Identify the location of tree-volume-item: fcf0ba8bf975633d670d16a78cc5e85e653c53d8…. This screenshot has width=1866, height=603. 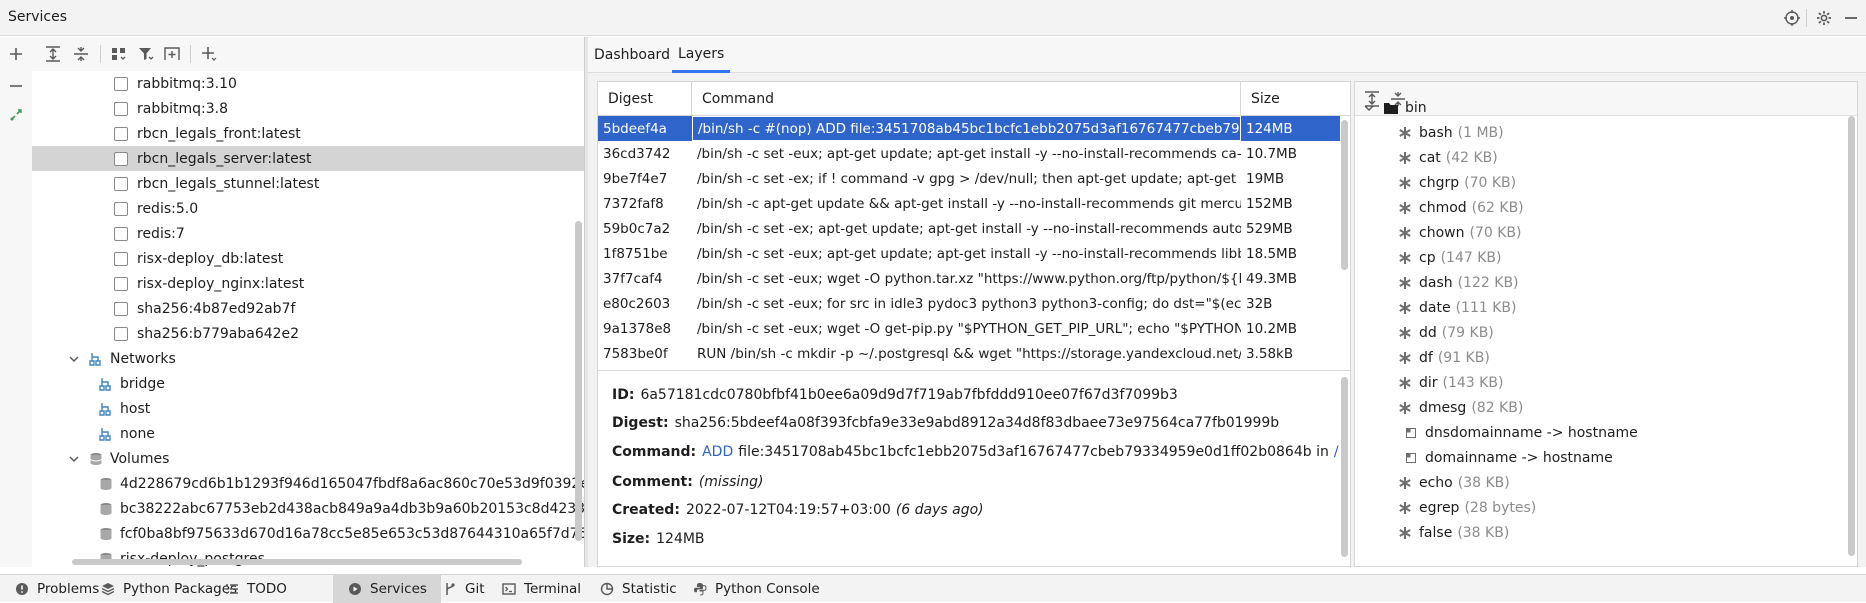
(308, 533).